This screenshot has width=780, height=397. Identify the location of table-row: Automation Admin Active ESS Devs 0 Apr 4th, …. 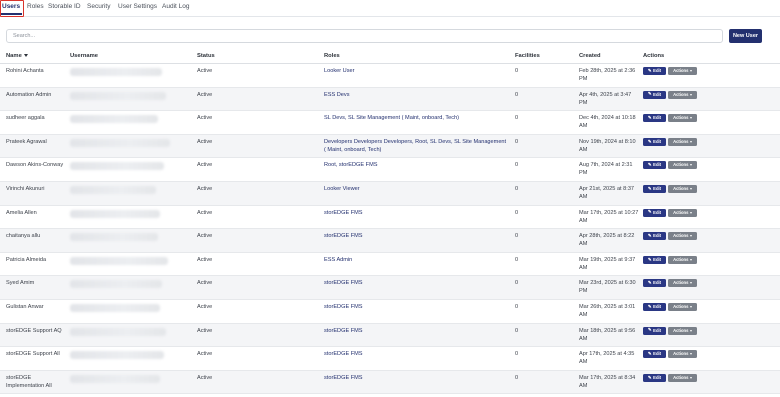
(390, 99).